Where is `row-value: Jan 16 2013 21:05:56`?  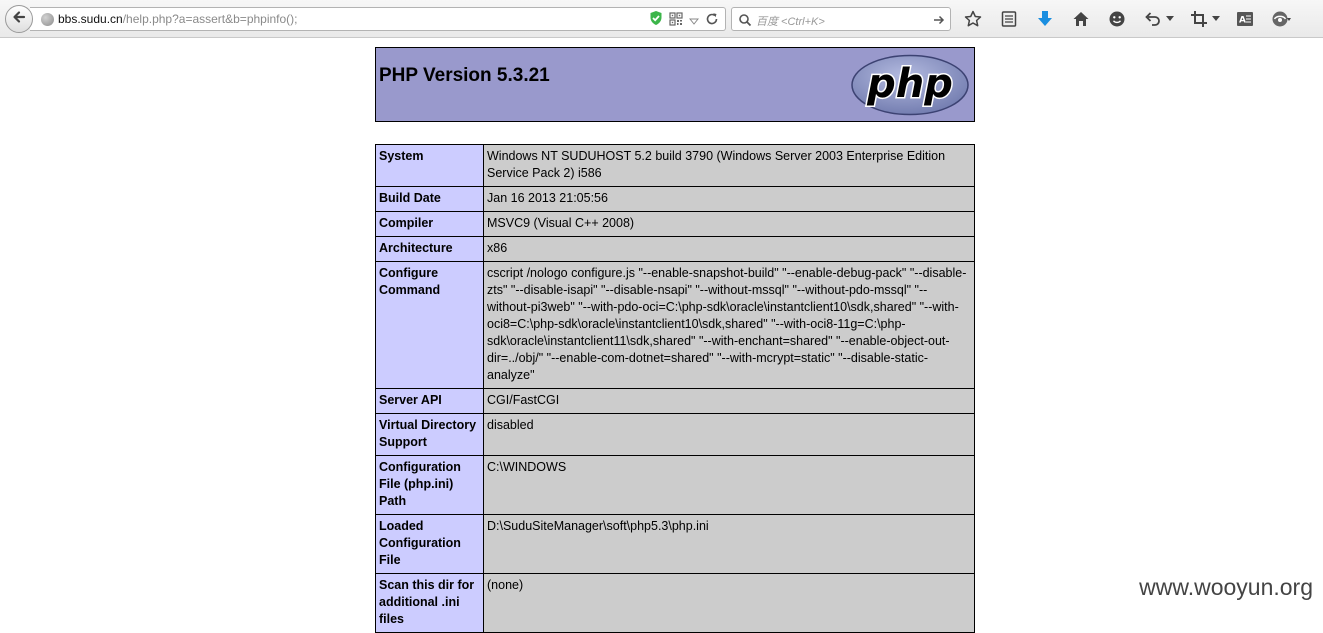
row-value: Jan 16 2013 21:05:56 is located at coordinates (729, 199).